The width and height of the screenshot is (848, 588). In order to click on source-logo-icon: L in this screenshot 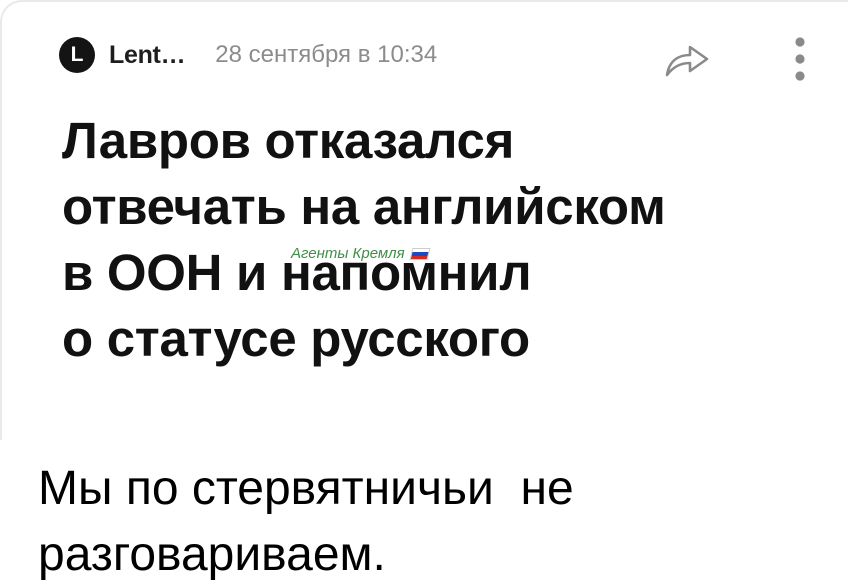, I will do `click(77, 55)`.